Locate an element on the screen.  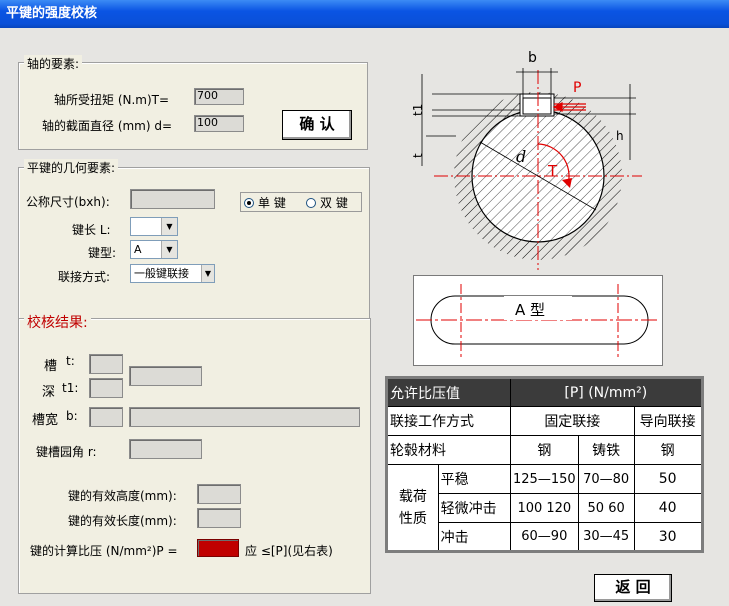
groove-t1-output is located at coordinates (106, 388).